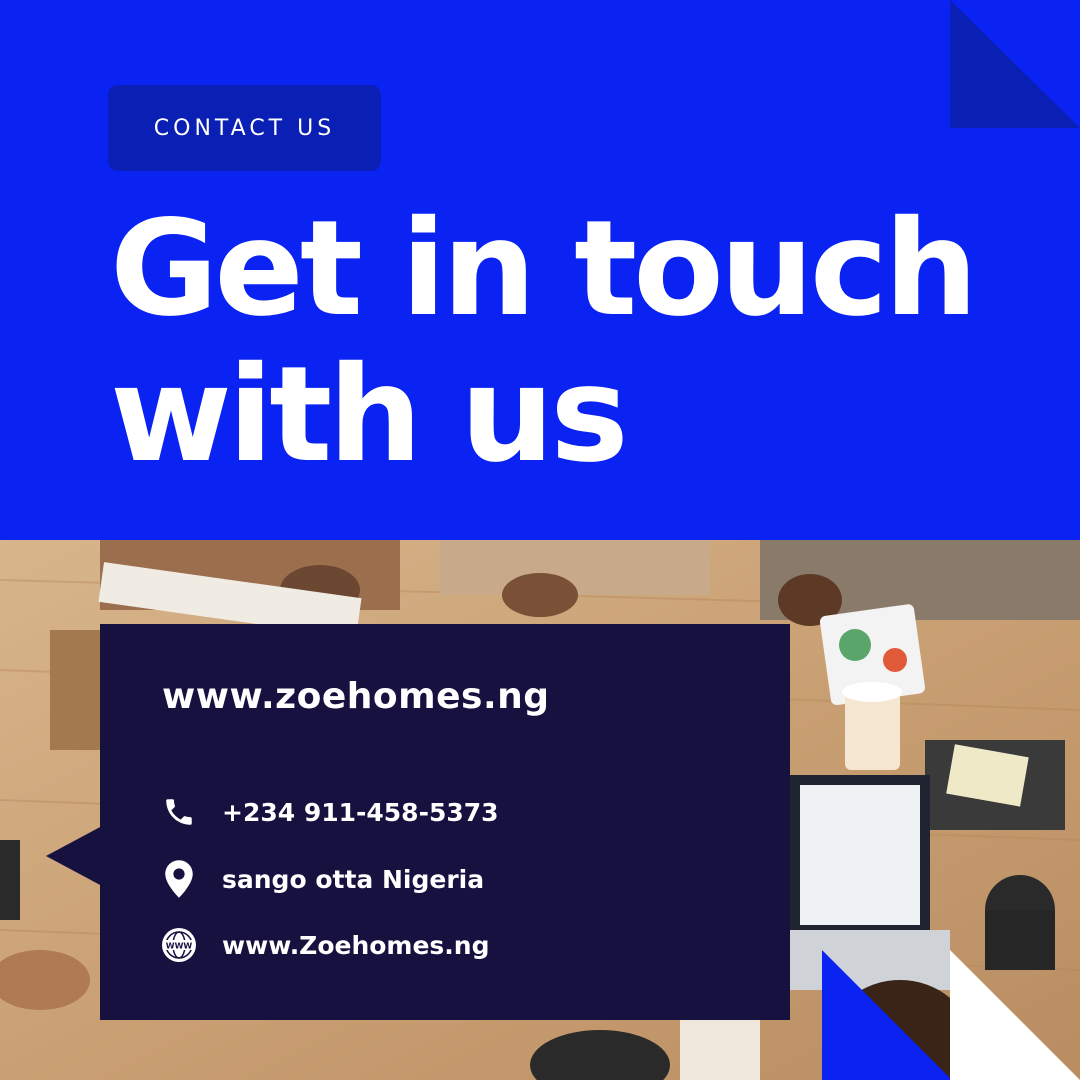 This screenshot has width=1080, height=1080. Describe the element at coordinates (353, 879) in the screenshot. I see `location-text: sango otta Nigeria` at that location.